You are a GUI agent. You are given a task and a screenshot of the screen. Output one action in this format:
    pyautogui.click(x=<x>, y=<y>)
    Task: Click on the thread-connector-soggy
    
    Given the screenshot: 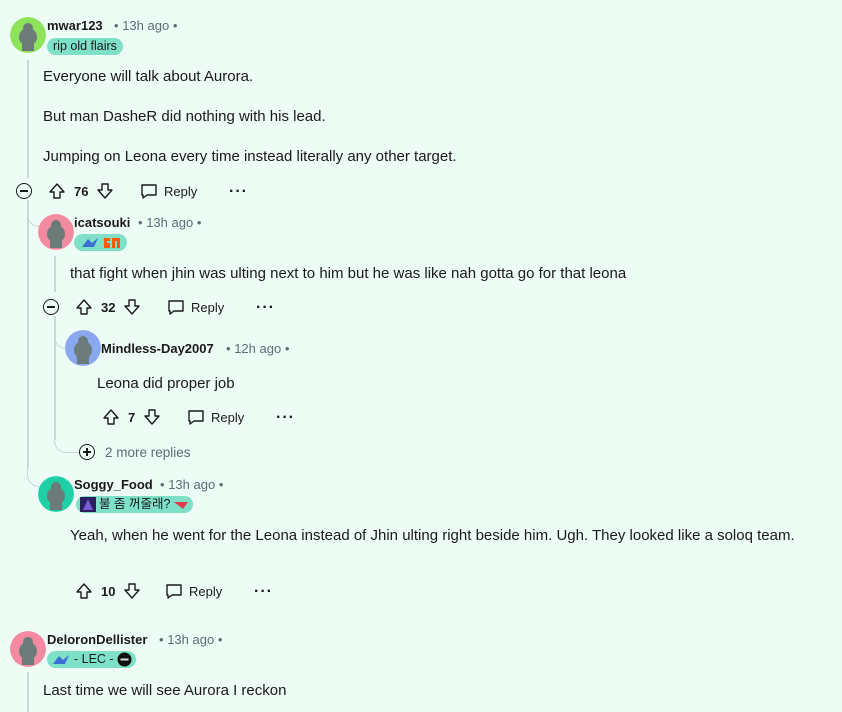 What is the action you would take?
    pyautogui.click(x=33, y=474)
    